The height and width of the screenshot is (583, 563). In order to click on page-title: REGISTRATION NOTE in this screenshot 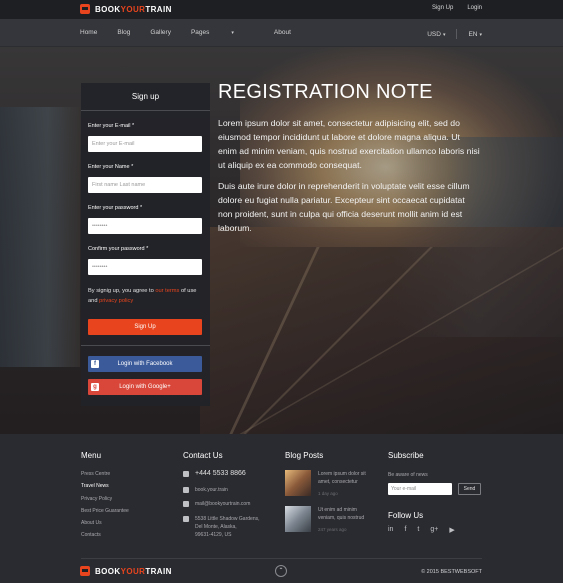, I will do `click(325, 92)`.